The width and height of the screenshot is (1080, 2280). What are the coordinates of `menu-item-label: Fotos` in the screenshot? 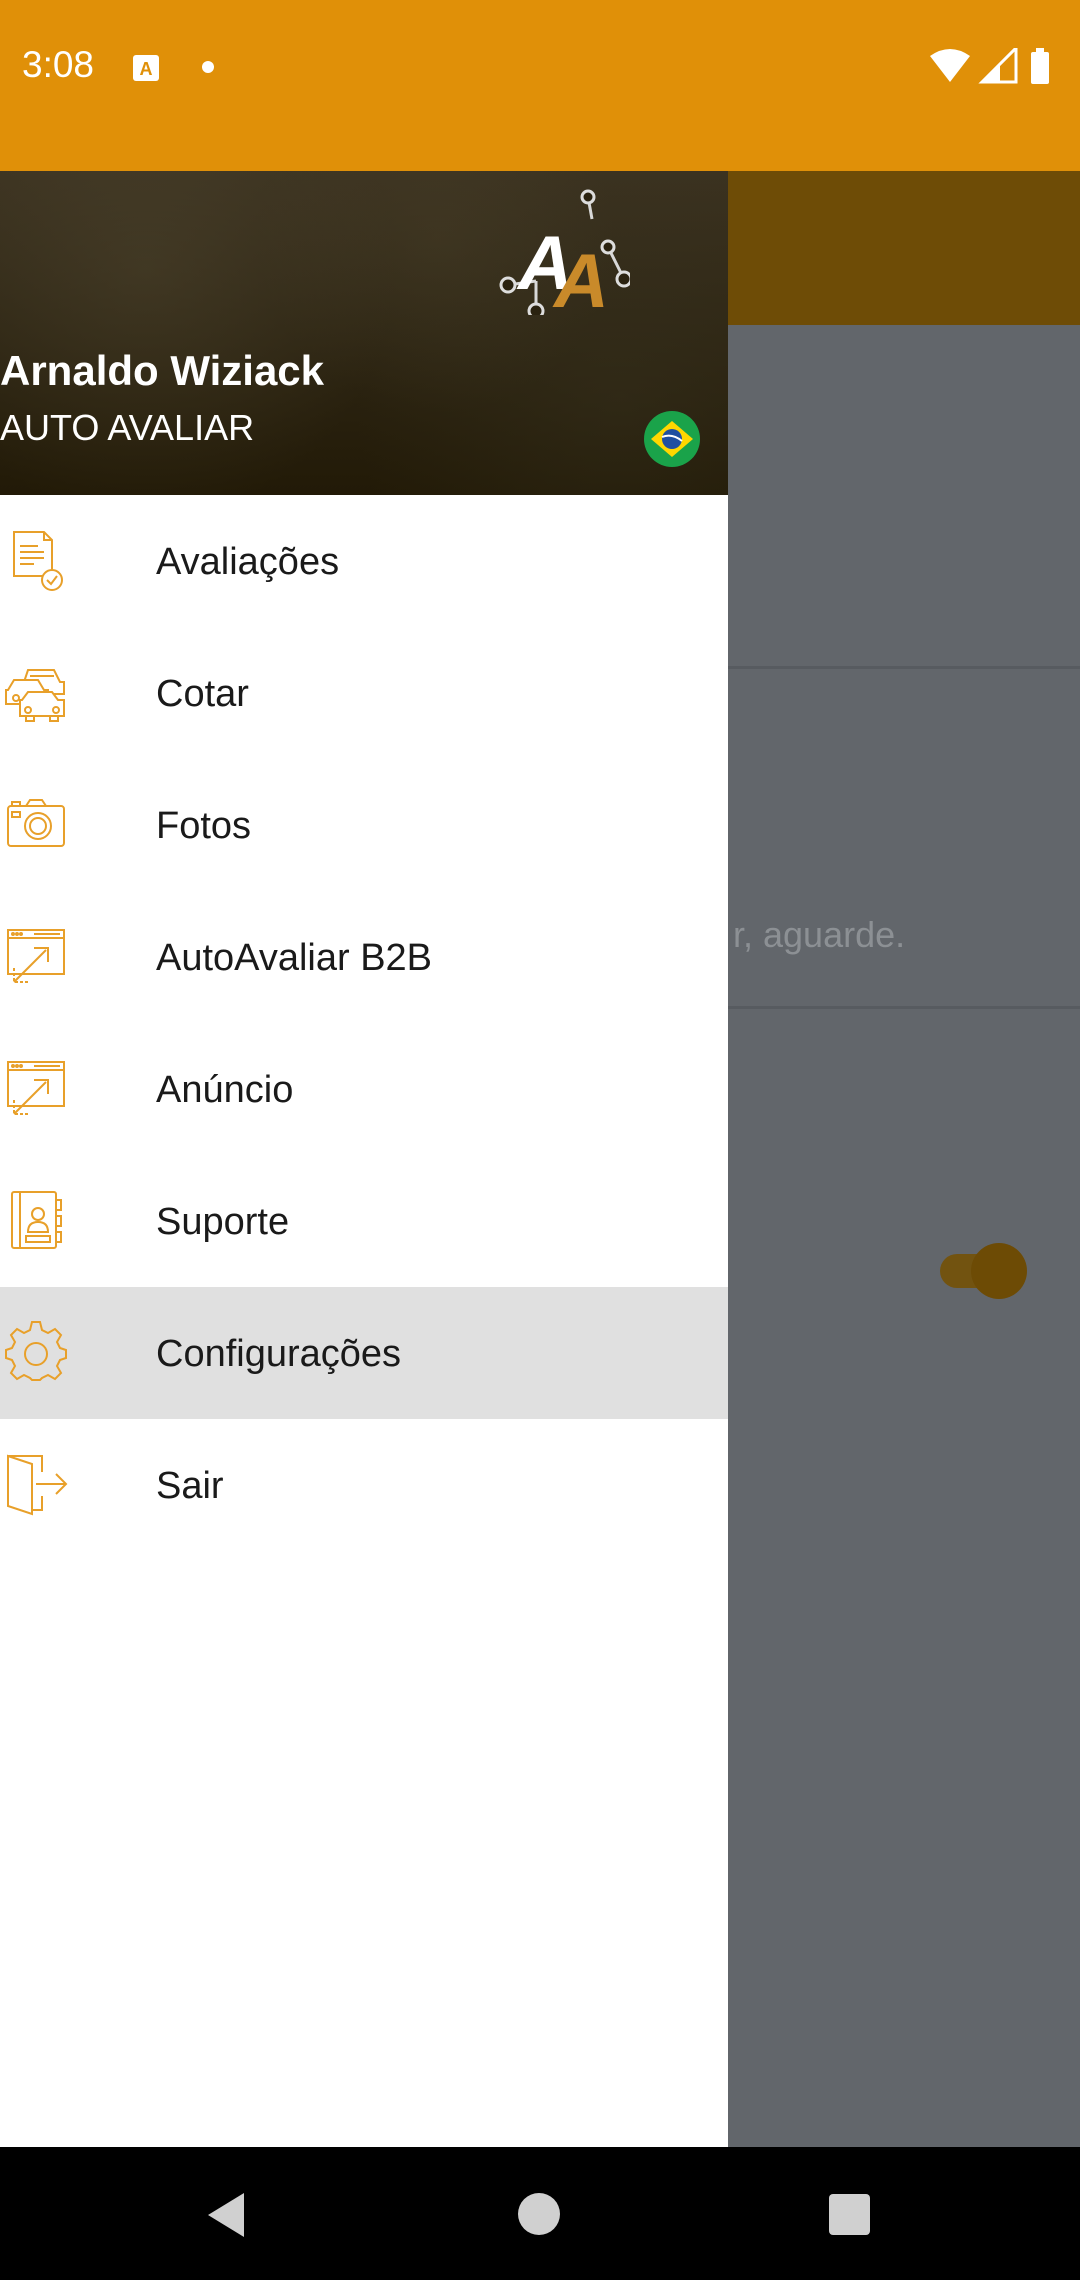 It's located at (204, 826).